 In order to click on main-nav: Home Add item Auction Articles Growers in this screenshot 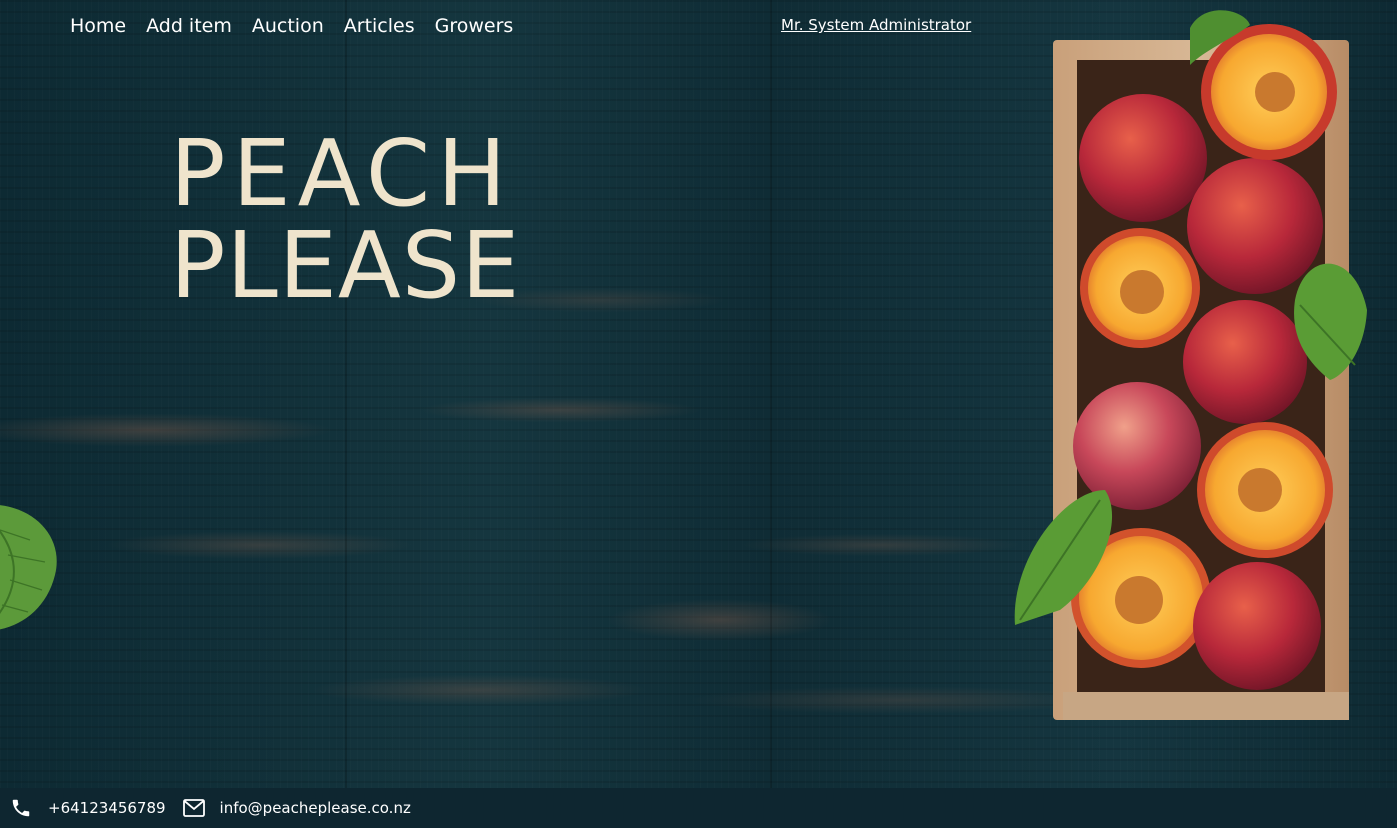, I will do `click(291, 26)`.